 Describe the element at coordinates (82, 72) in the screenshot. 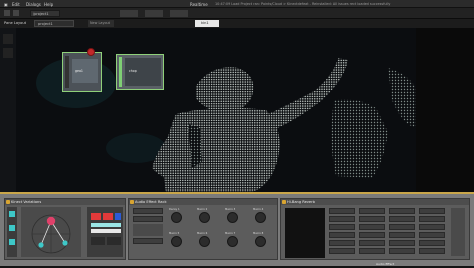

I see `node-geo: geo1` at that location.